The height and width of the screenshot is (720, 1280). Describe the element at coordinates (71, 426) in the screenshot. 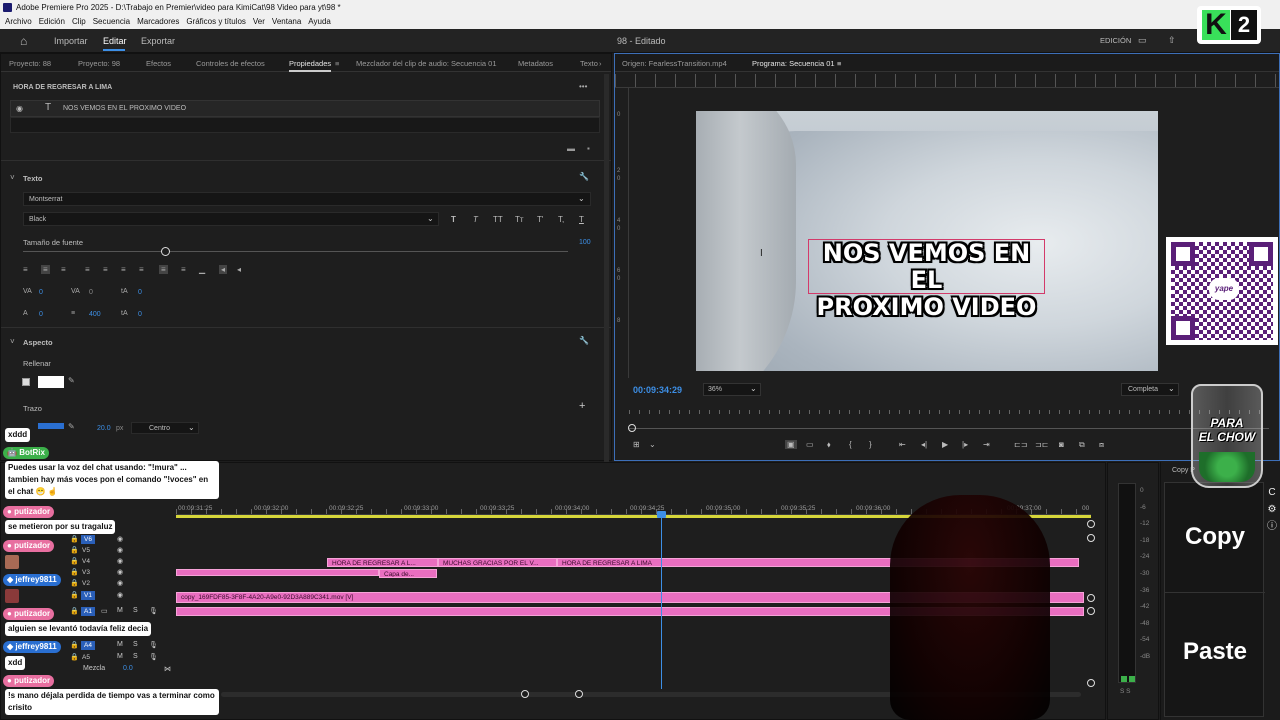

I see `eyedropper-icon: ✎` at that location.